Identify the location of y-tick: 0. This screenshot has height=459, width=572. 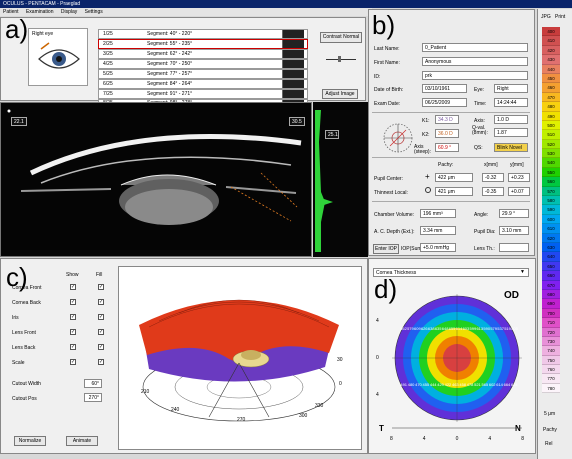
(377, 358).